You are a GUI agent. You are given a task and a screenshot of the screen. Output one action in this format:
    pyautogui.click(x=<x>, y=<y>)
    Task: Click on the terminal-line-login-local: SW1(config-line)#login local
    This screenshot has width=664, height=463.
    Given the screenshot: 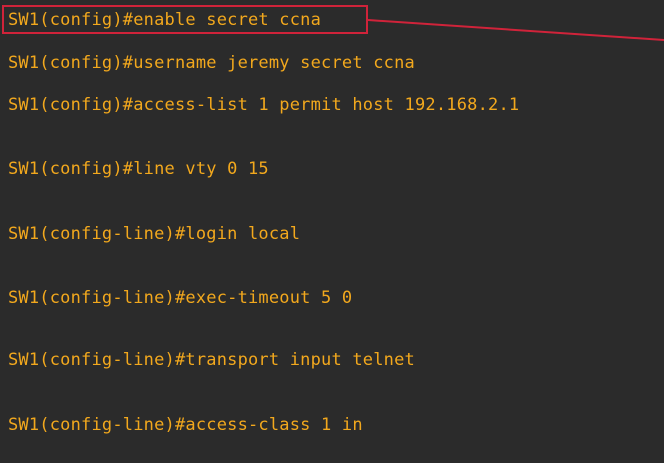 What is the action you would take?
    pyautogui.click(x=154, y=234)
    